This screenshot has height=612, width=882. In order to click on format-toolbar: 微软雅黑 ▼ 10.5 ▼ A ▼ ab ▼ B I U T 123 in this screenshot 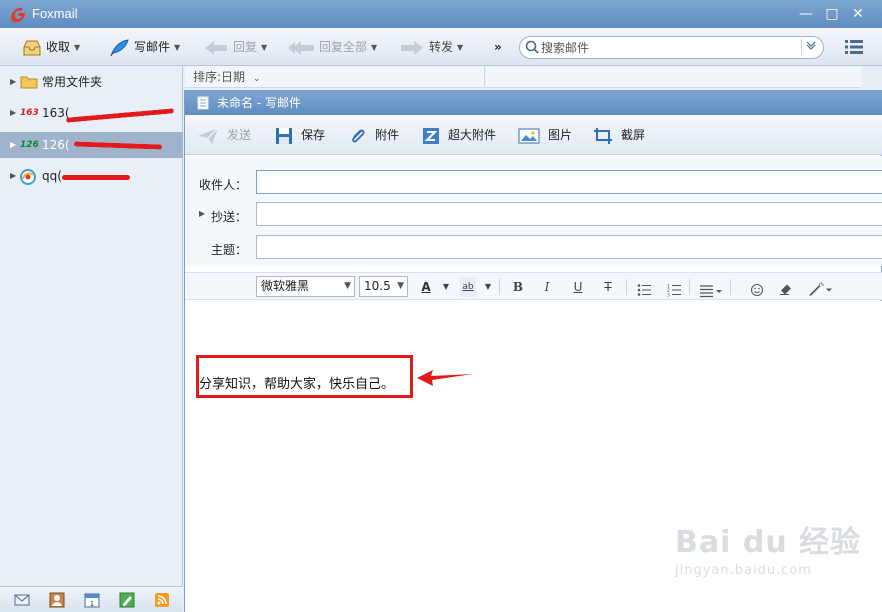, I will do `click(533, 286)`.